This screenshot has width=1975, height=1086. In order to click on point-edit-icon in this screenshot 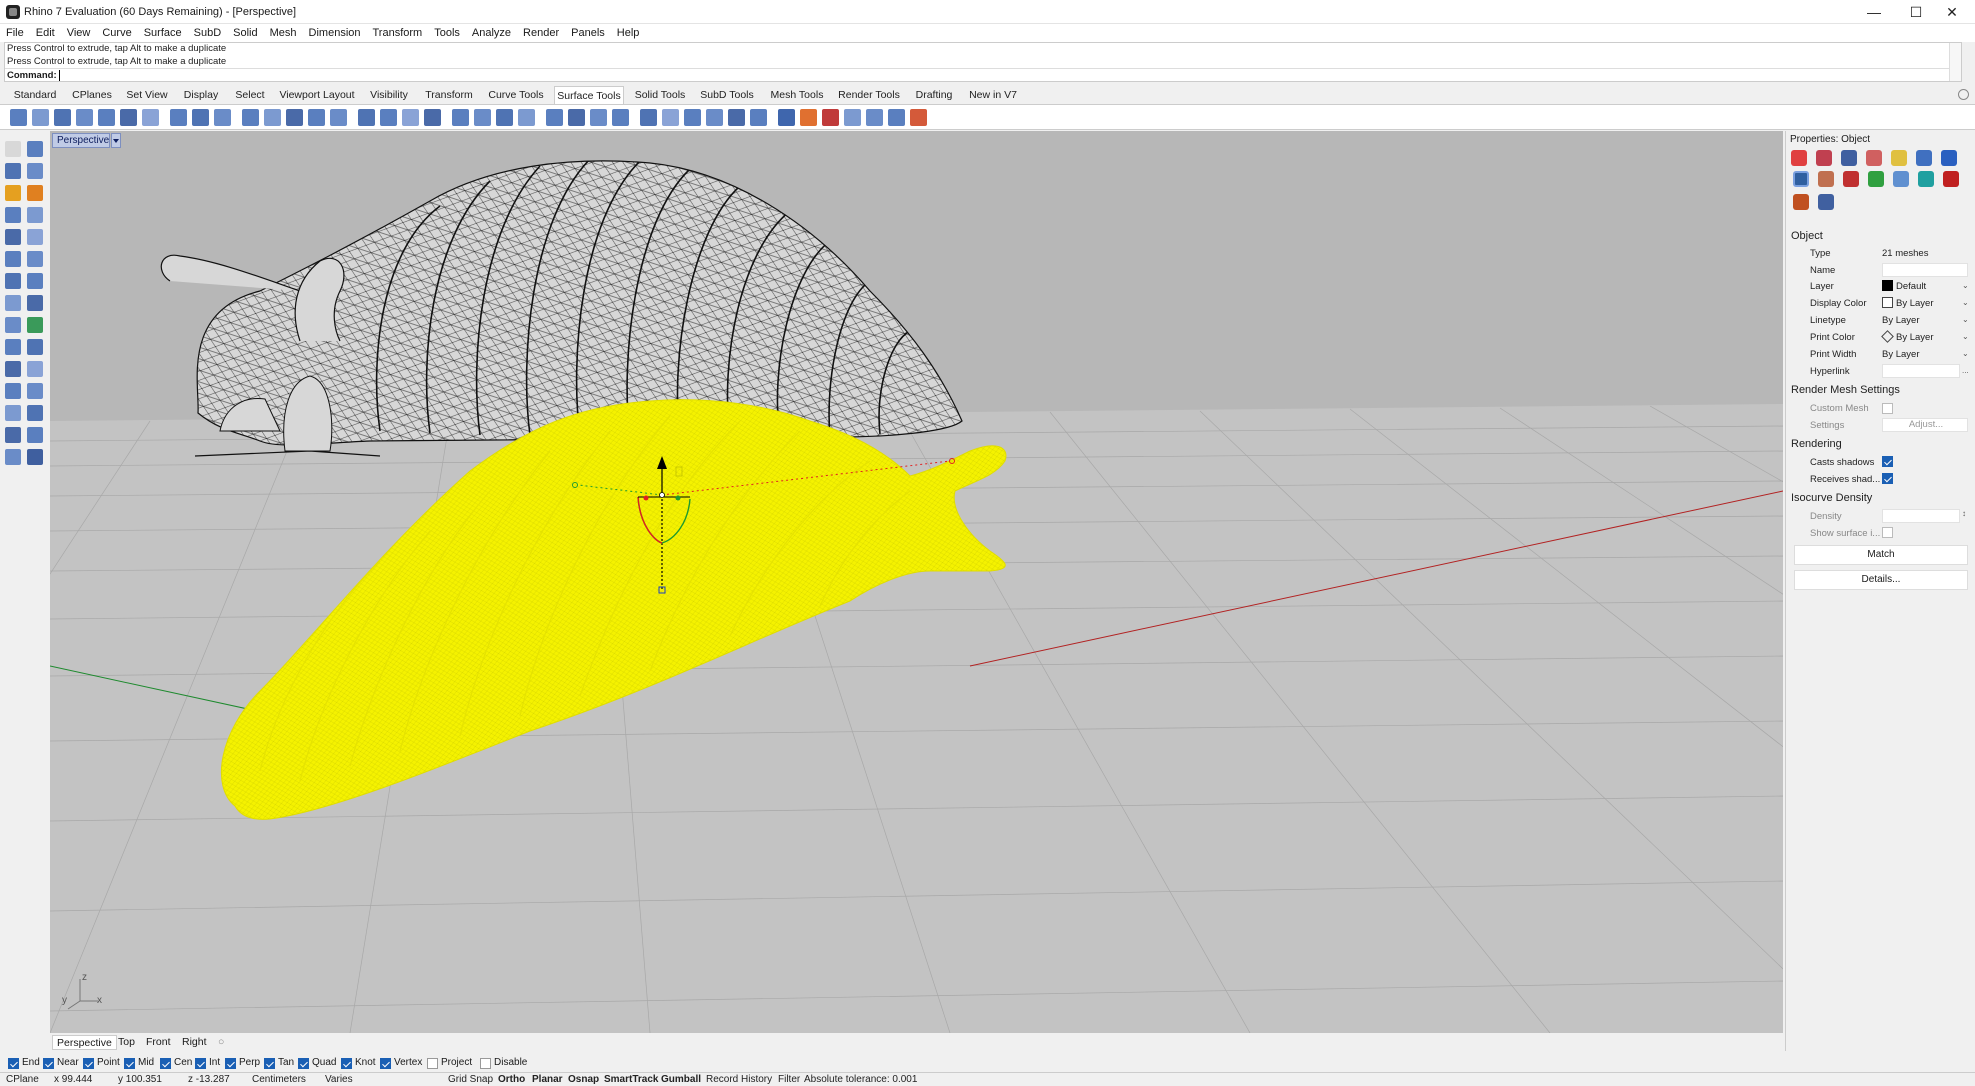, I will do `click(35, 149)`.